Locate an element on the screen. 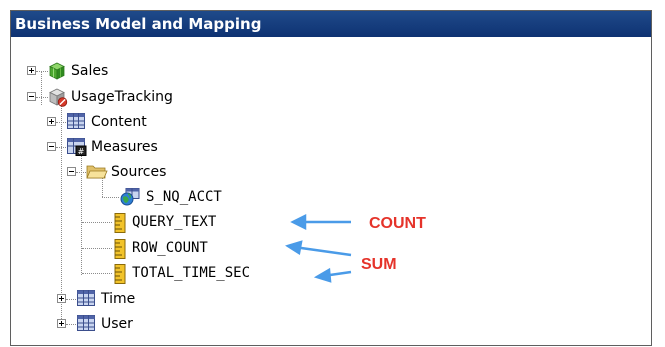  annotation-arrows is located at coordinates (318, 248).